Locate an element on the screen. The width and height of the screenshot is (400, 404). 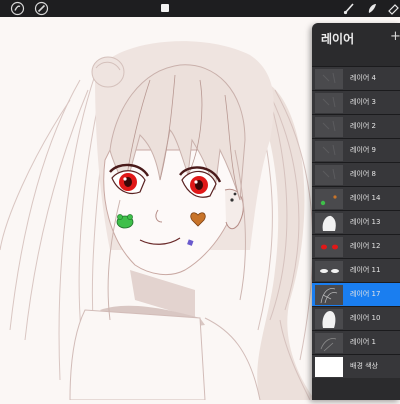
layer-row: 레이어 14 is located at coordinates (356, 198).